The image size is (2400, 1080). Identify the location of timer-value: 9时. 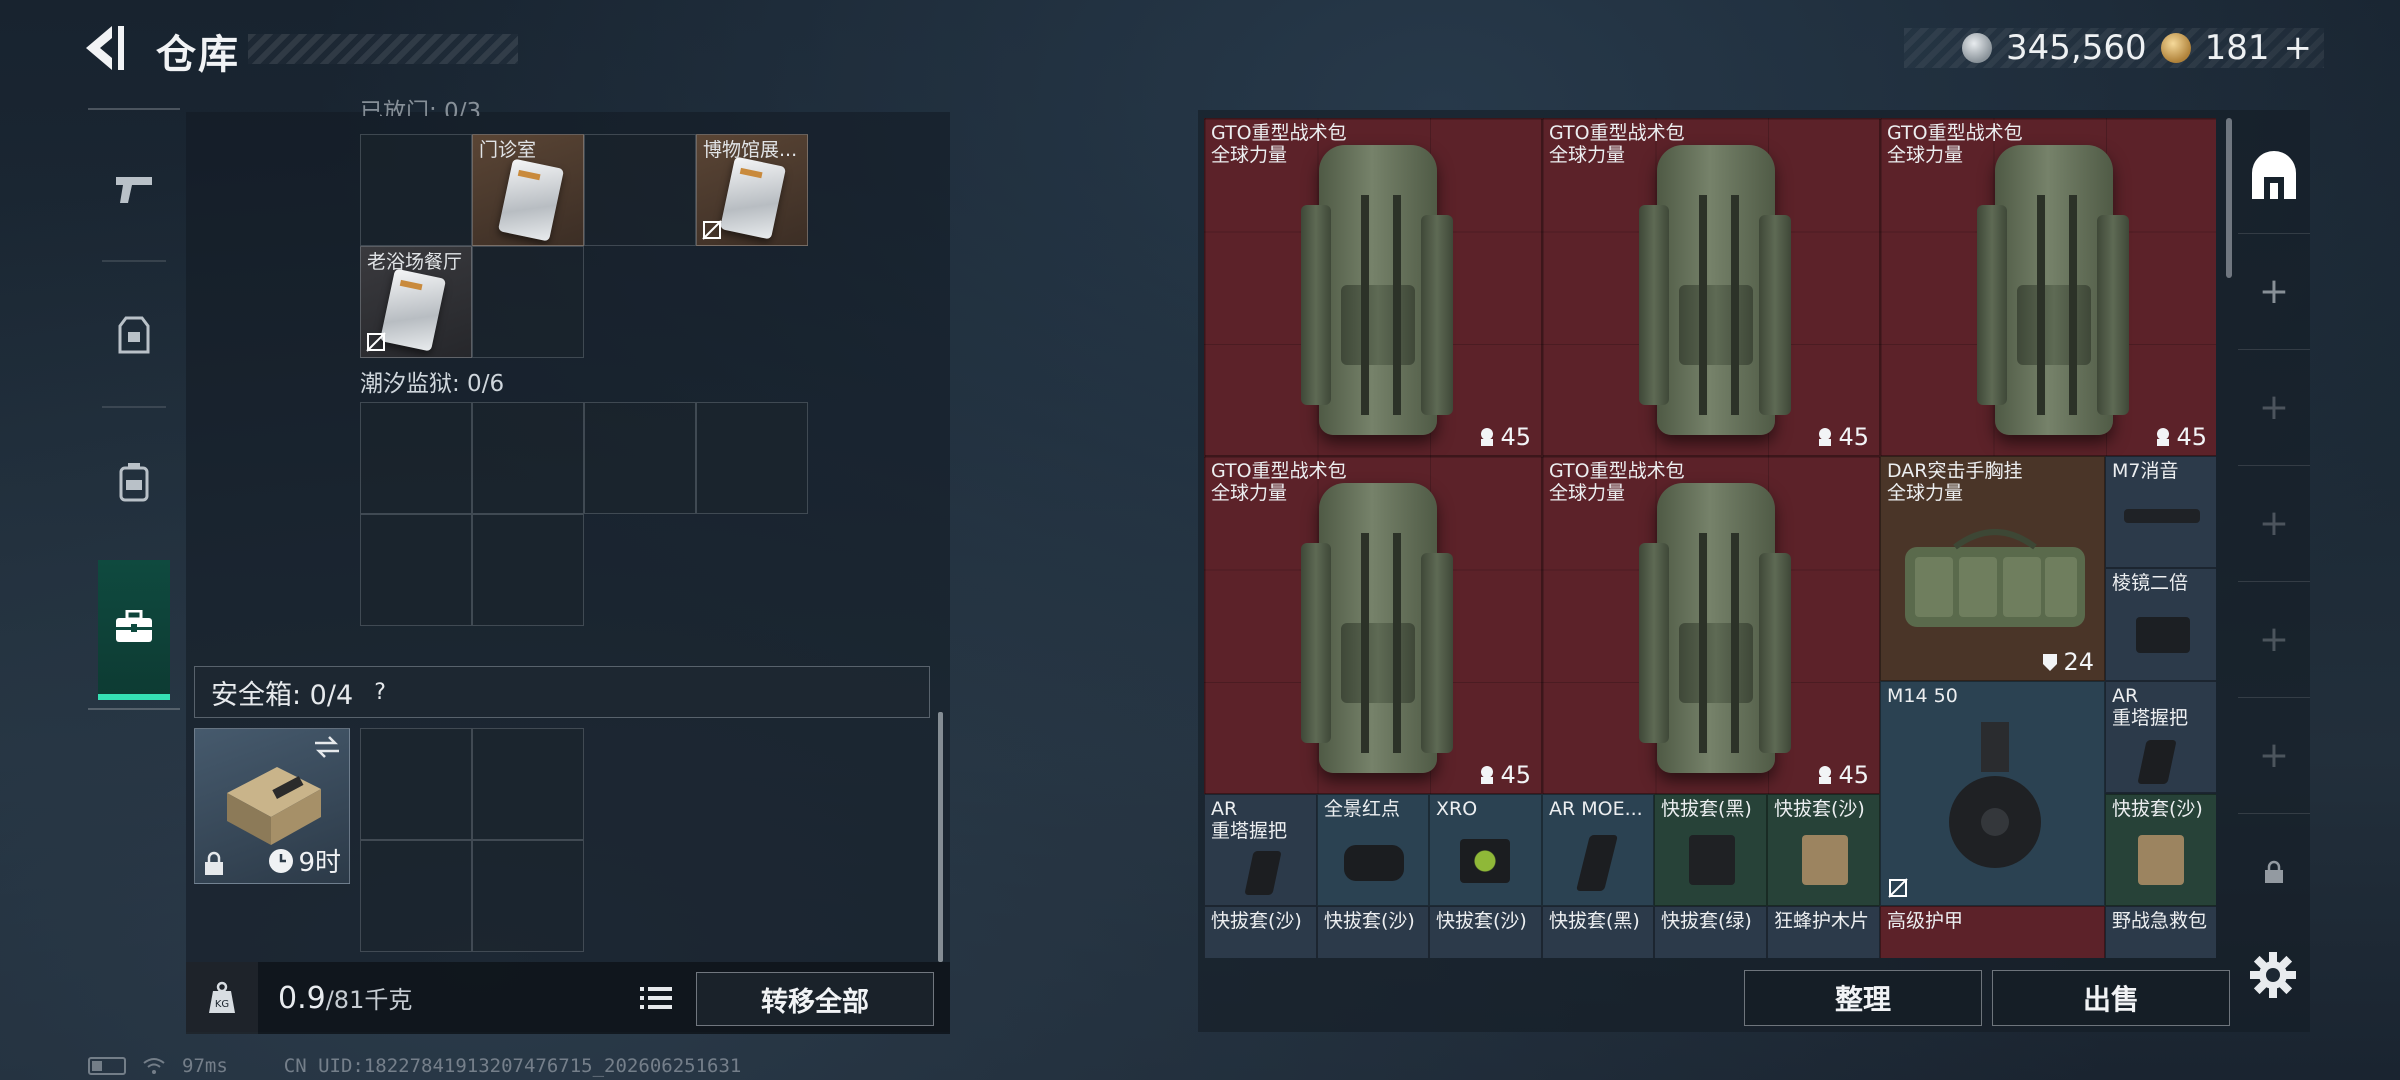
(319, 863).